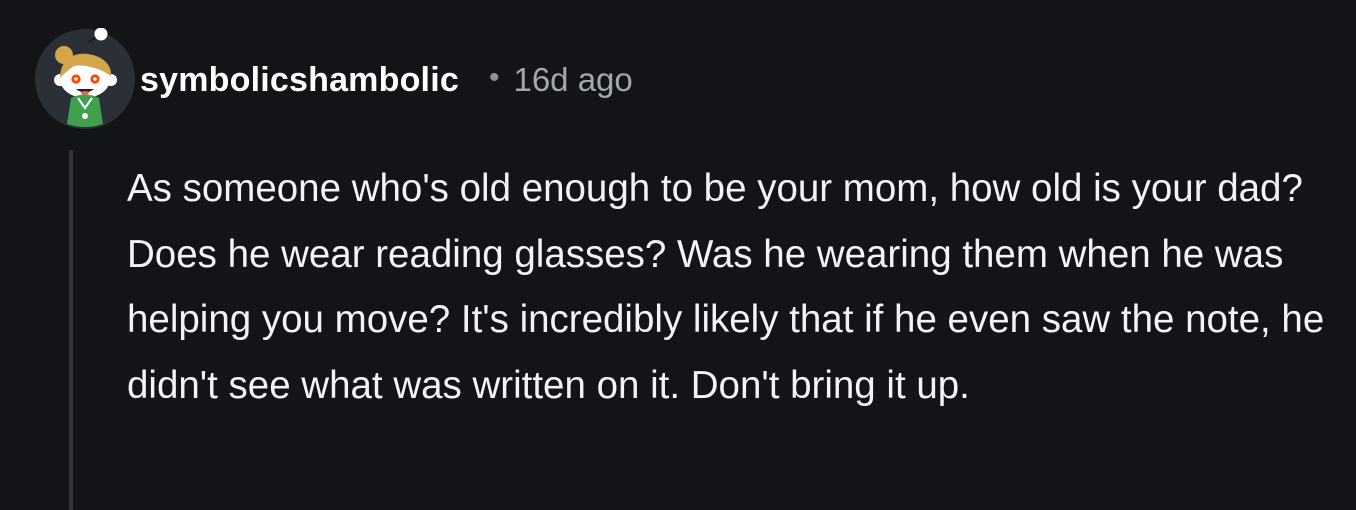 The width and height of the screenshot is (1356, 510). I want to click on username-link: symbolicshambolic, so click(299, 80).